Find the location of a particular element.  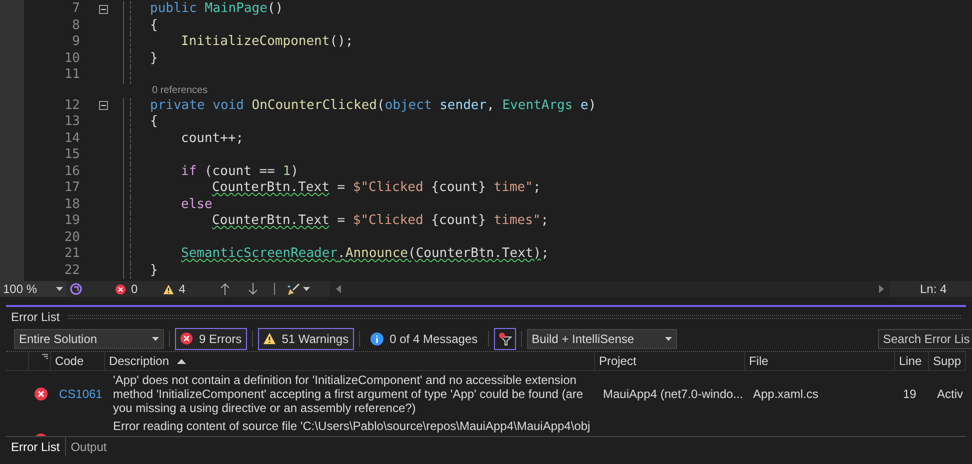

code-text: e is located at coordinates (584, 106).